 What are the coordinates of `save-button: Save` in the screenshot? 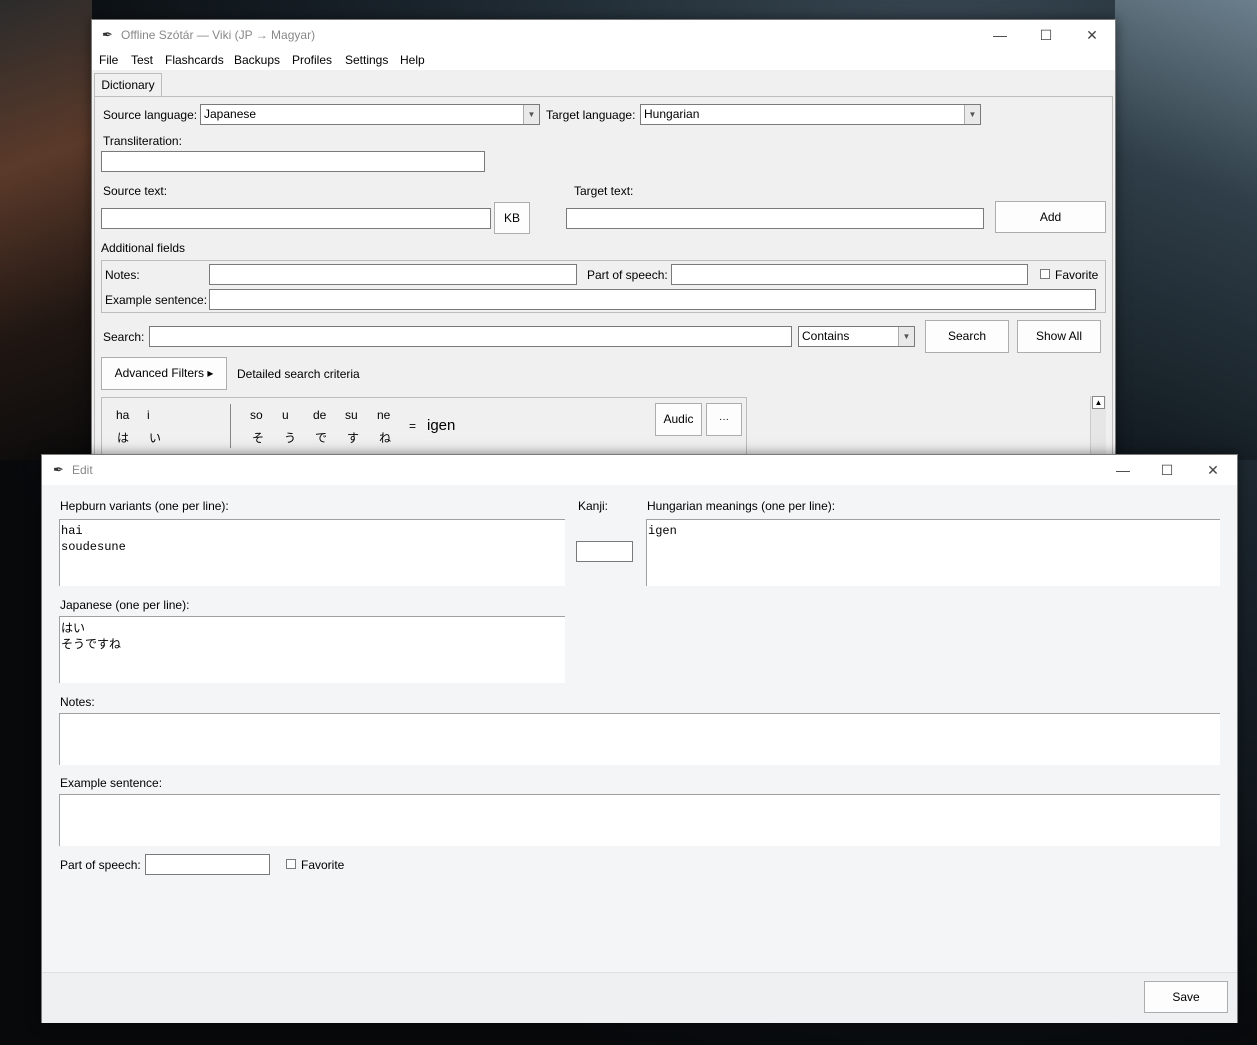 It's located at (1186, 997).